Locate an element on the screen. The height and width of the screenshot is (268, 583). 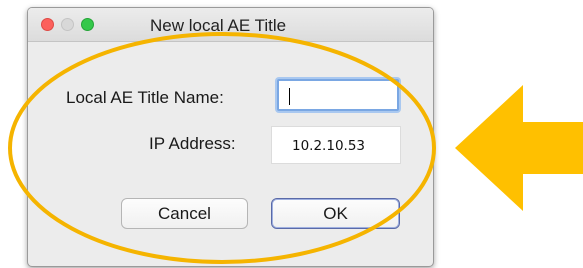
close-icon is located at coordinates (47, 24).